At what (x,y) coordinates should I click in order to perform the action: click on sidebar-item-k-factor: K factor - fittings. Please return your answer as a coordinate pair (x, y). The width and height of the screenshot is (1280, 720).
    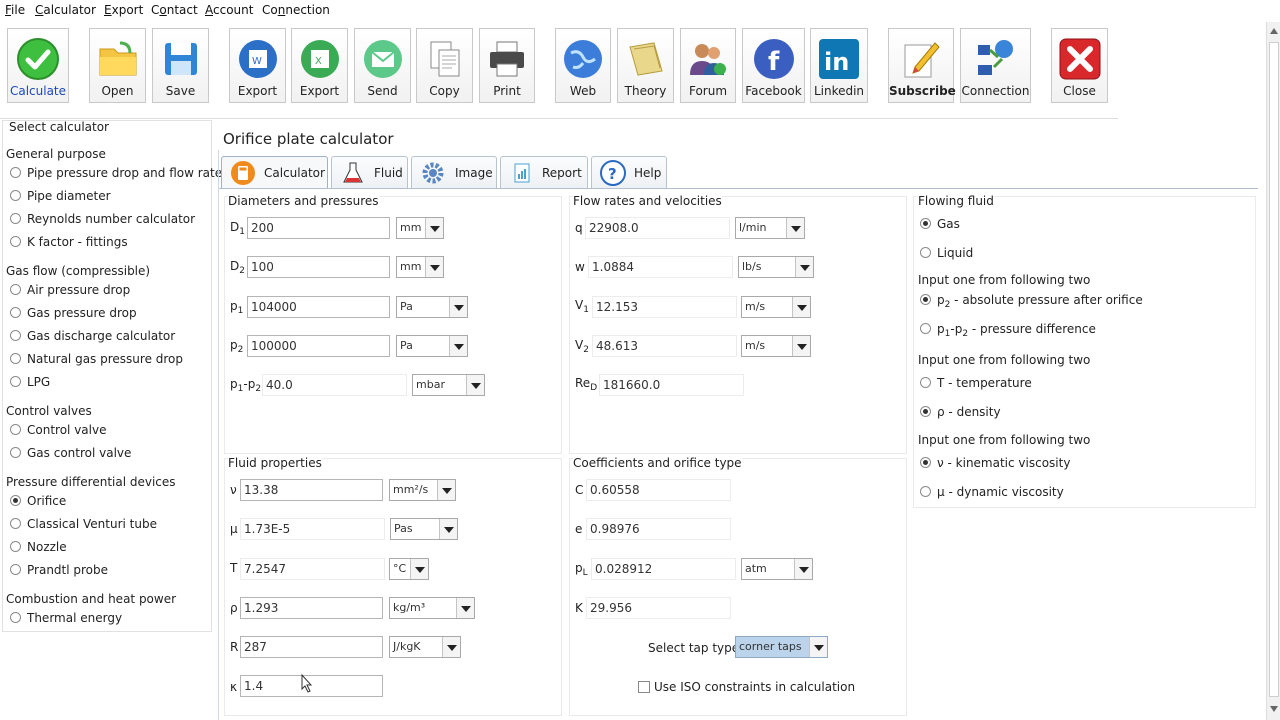
    Looking at the image, I should click on (69, 242).